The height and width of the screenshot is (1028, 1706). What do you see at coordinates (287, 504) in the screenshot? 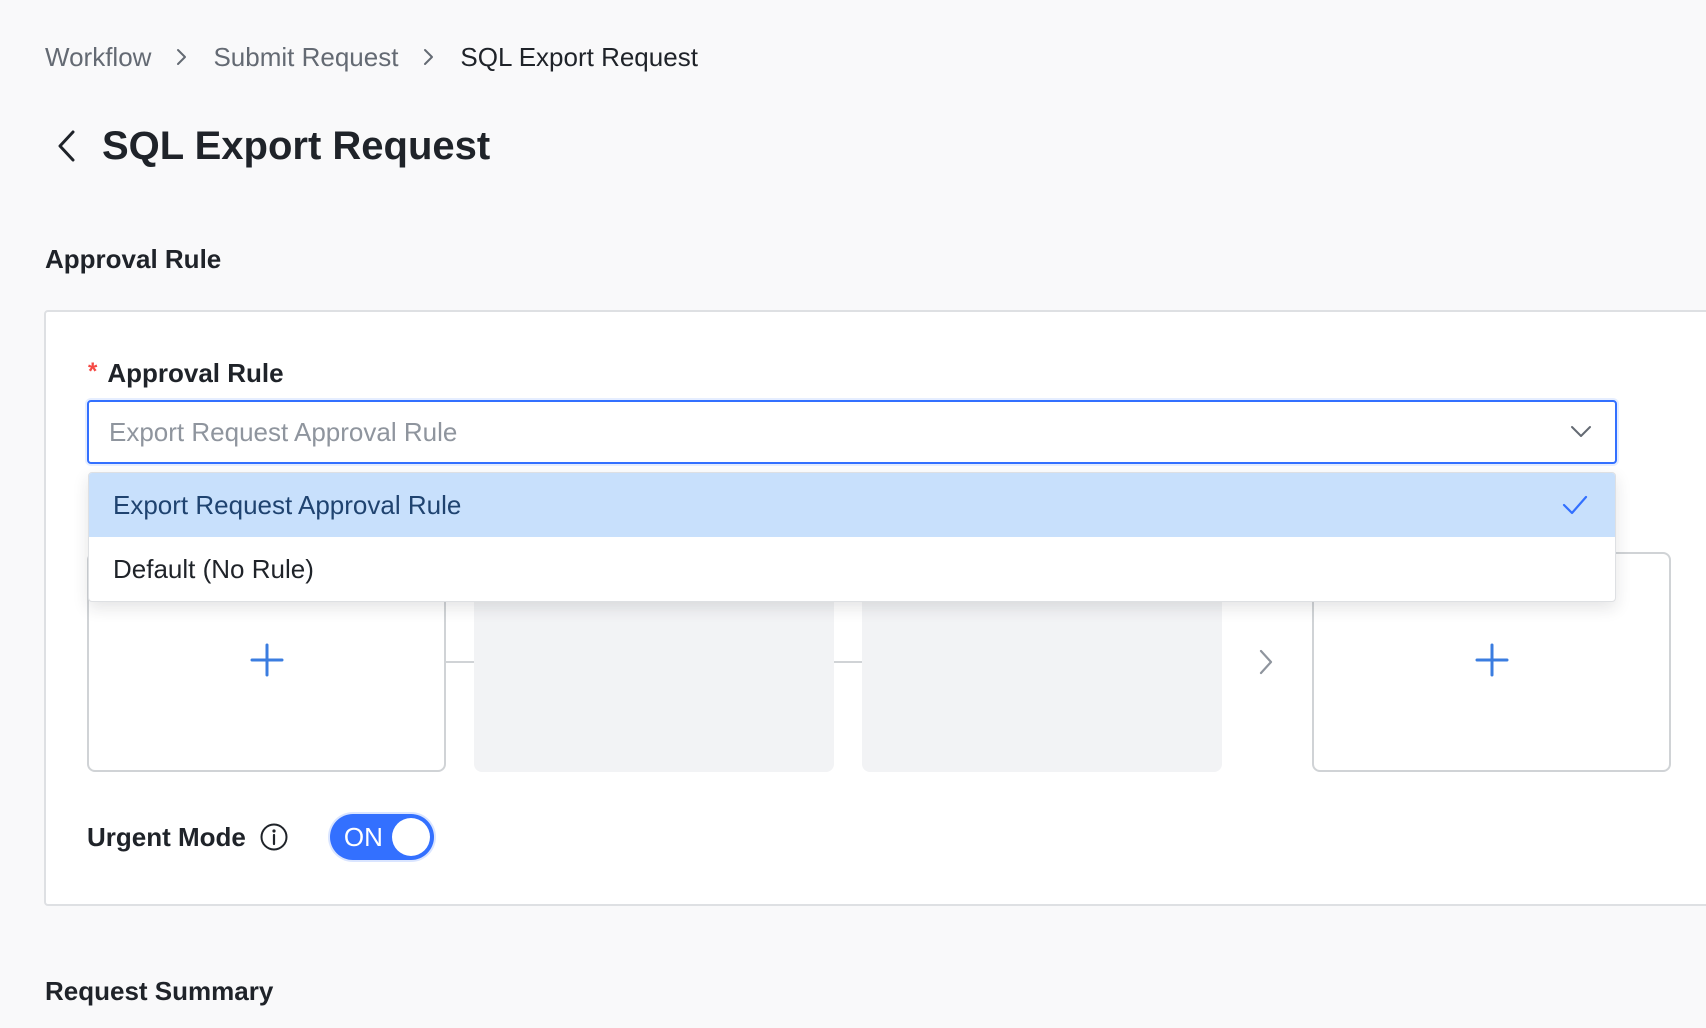
I see `option-label: Export Request Approval Rule` at bounding box center [287, 504].